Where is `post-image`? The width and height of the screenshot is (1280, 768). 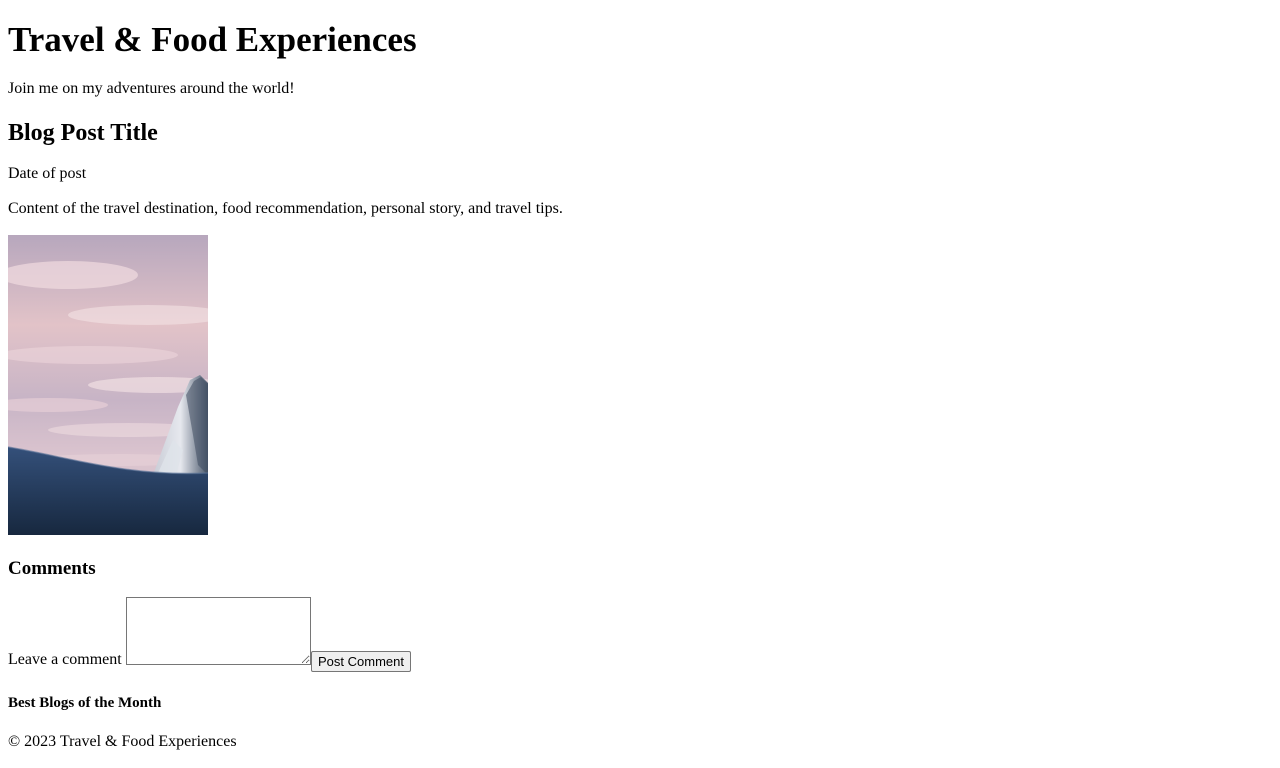
post-image is located at coordinates (108, 385).